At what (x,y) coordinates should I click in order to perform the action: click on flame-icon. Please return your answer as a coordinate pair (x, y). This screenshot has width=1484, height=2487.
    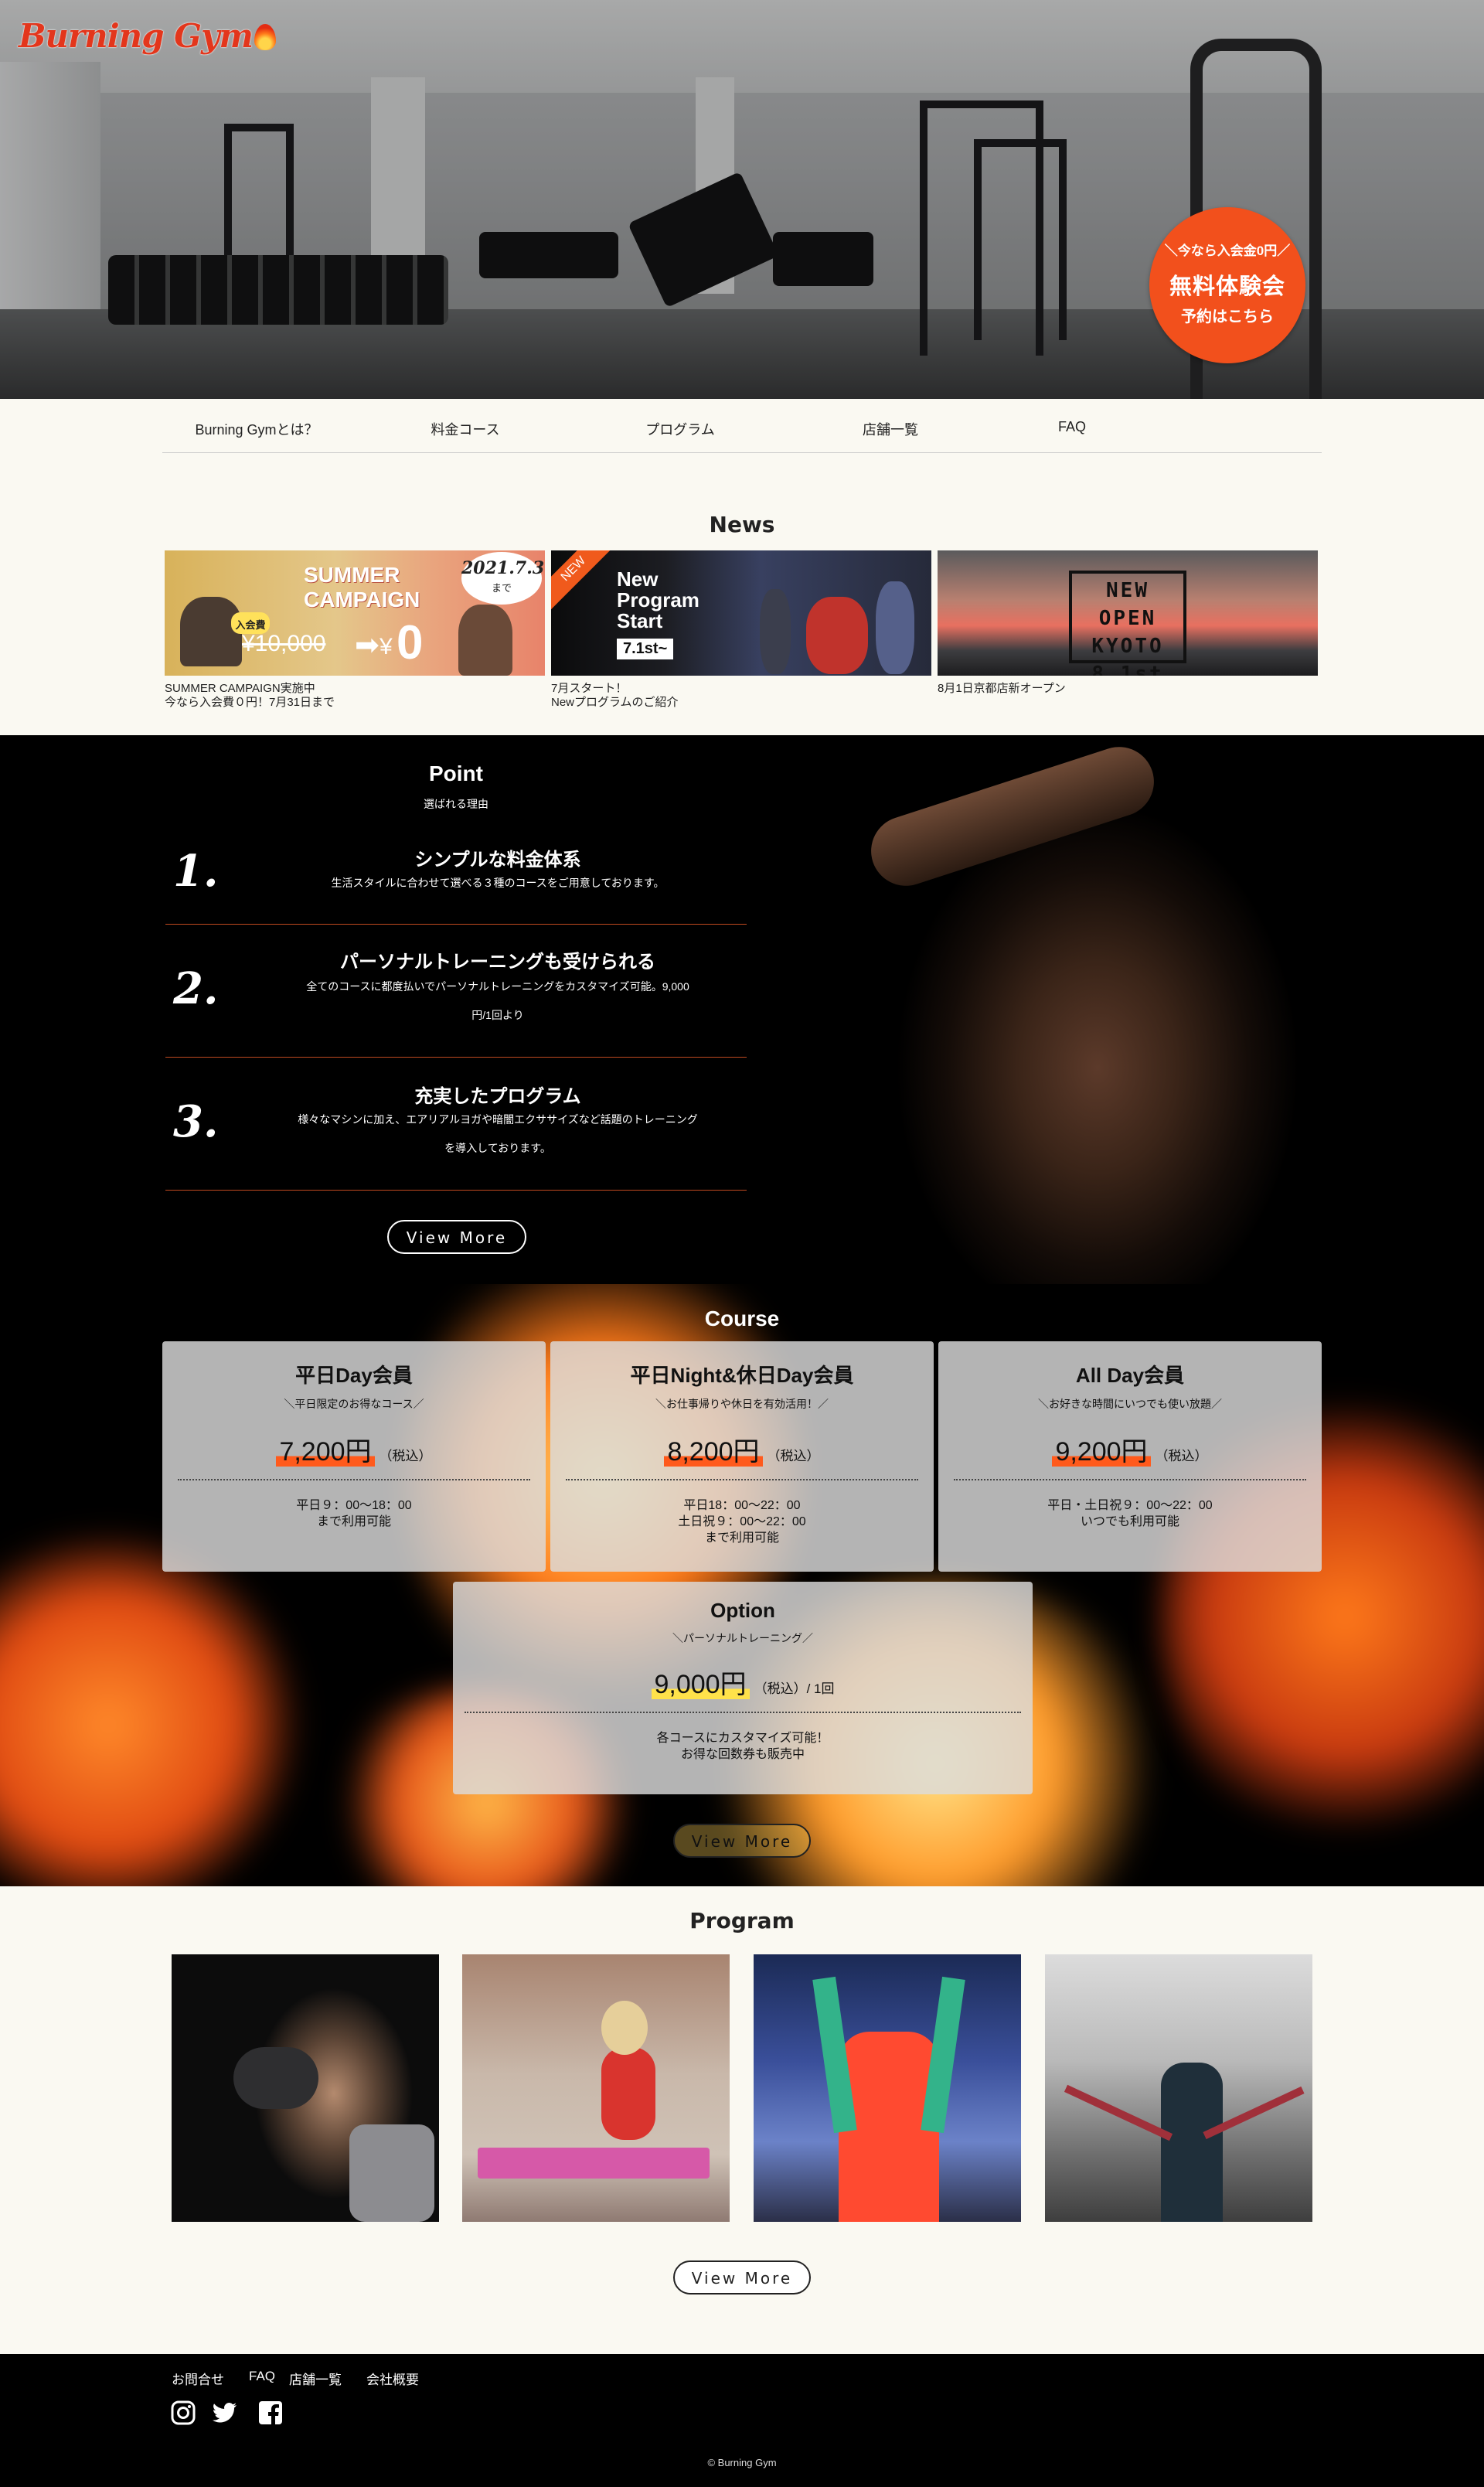
    Looking at the image, I should click on (265, 37).